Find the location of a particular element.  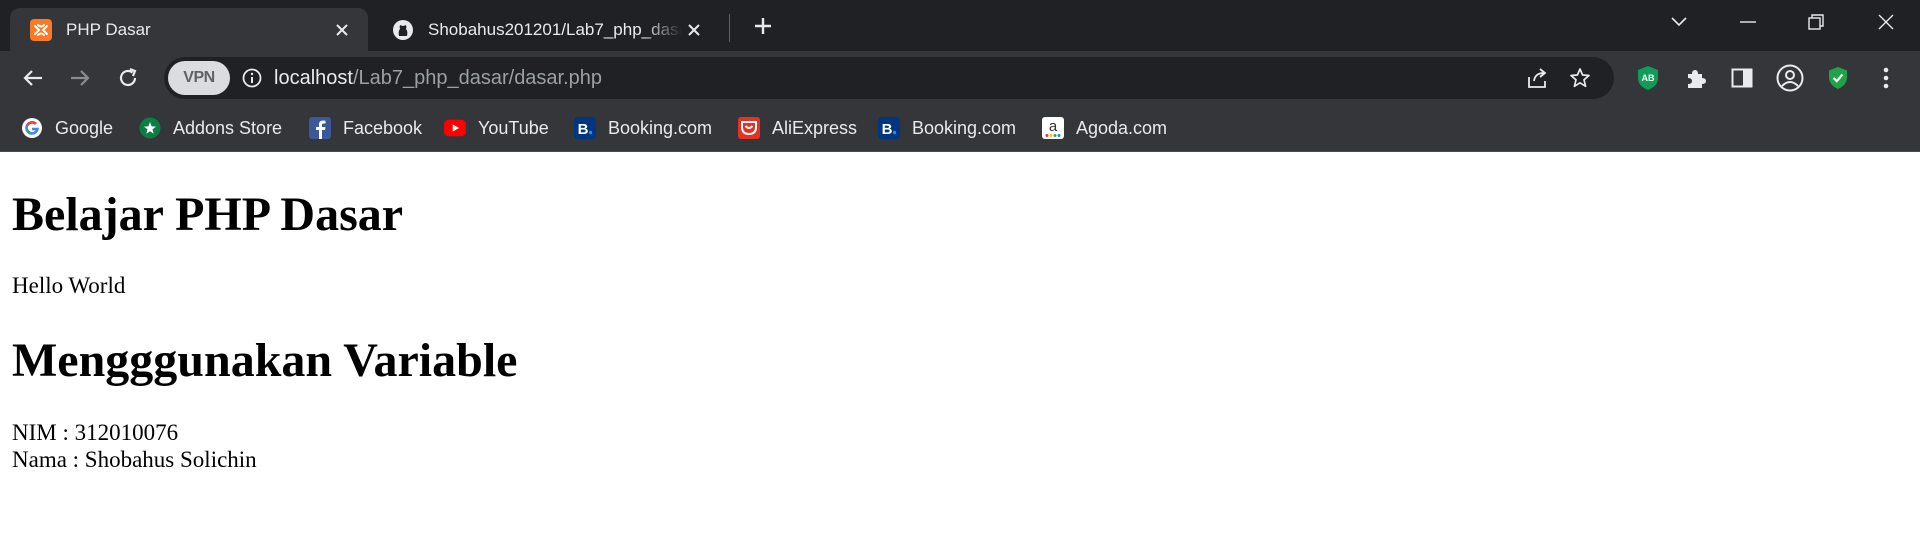

back-button is located at coordinates (33, 78).